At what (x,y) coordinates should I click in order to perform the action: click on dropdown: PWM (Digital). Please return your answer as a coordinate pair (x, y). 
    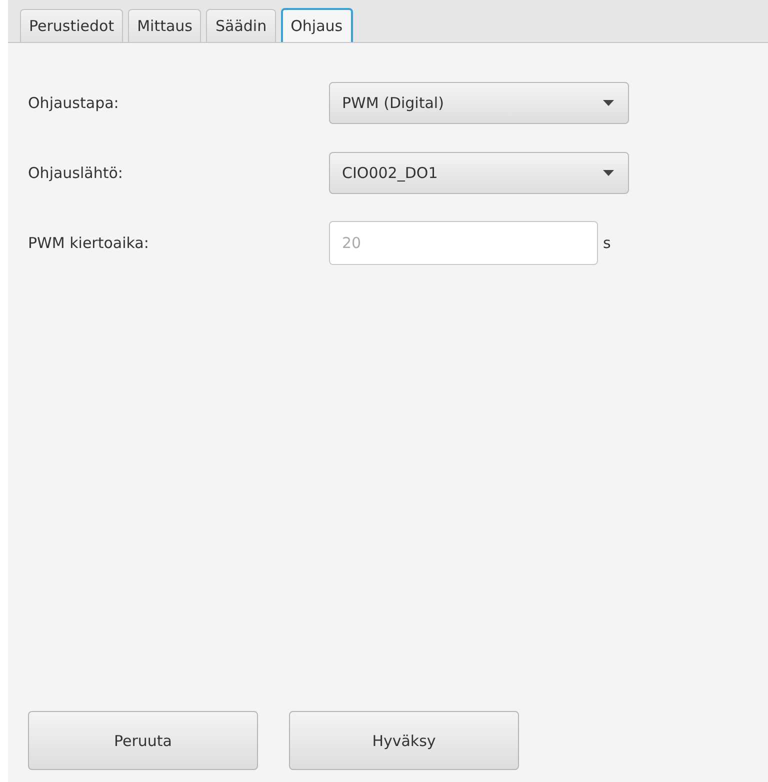
    Looking at the image, I should click on (479, 103).